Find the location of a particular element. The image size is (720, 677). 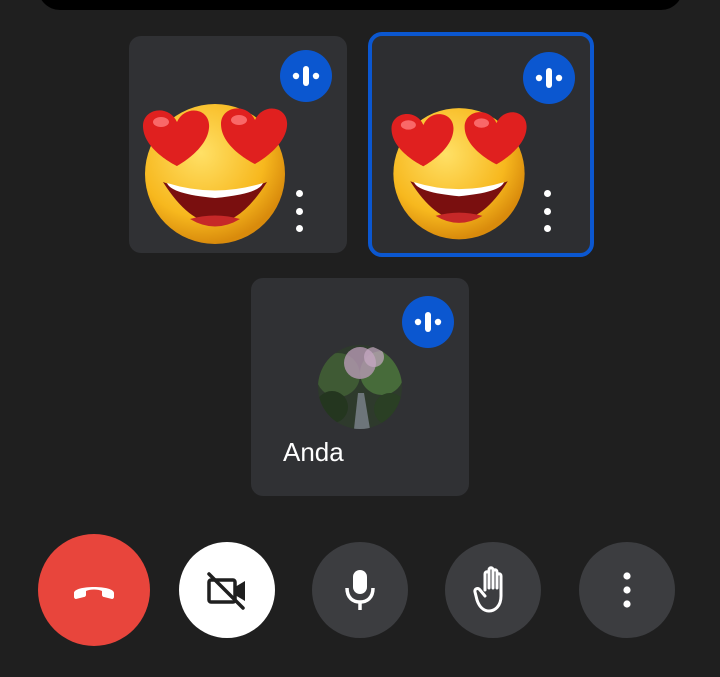

top-bar is located at coordinates (360, 5).